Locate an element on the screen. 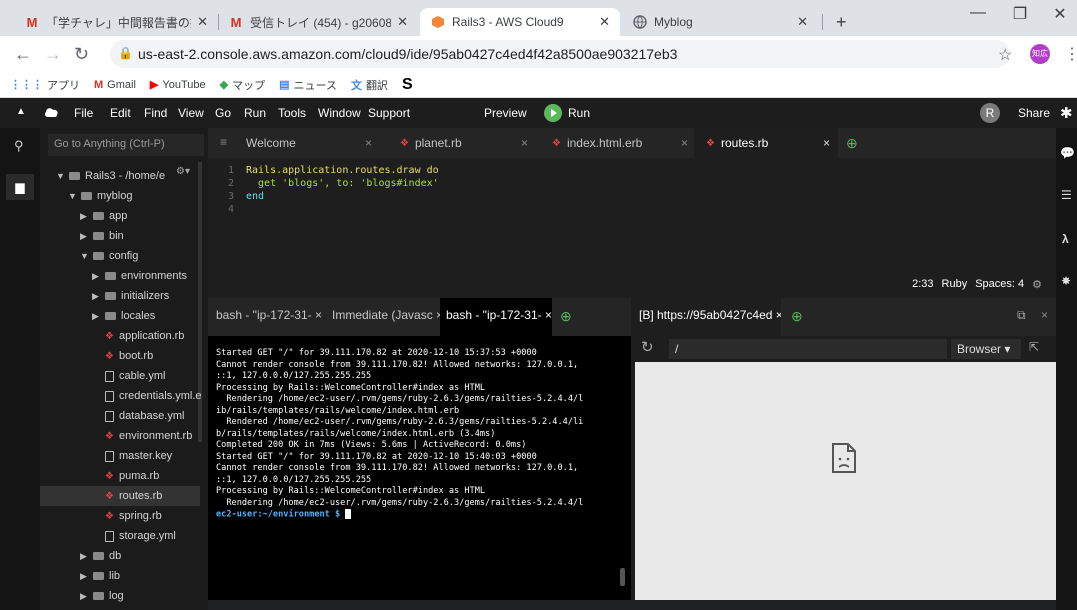  tree-item: ❖ application.rb is located at coordinates (138, 336).